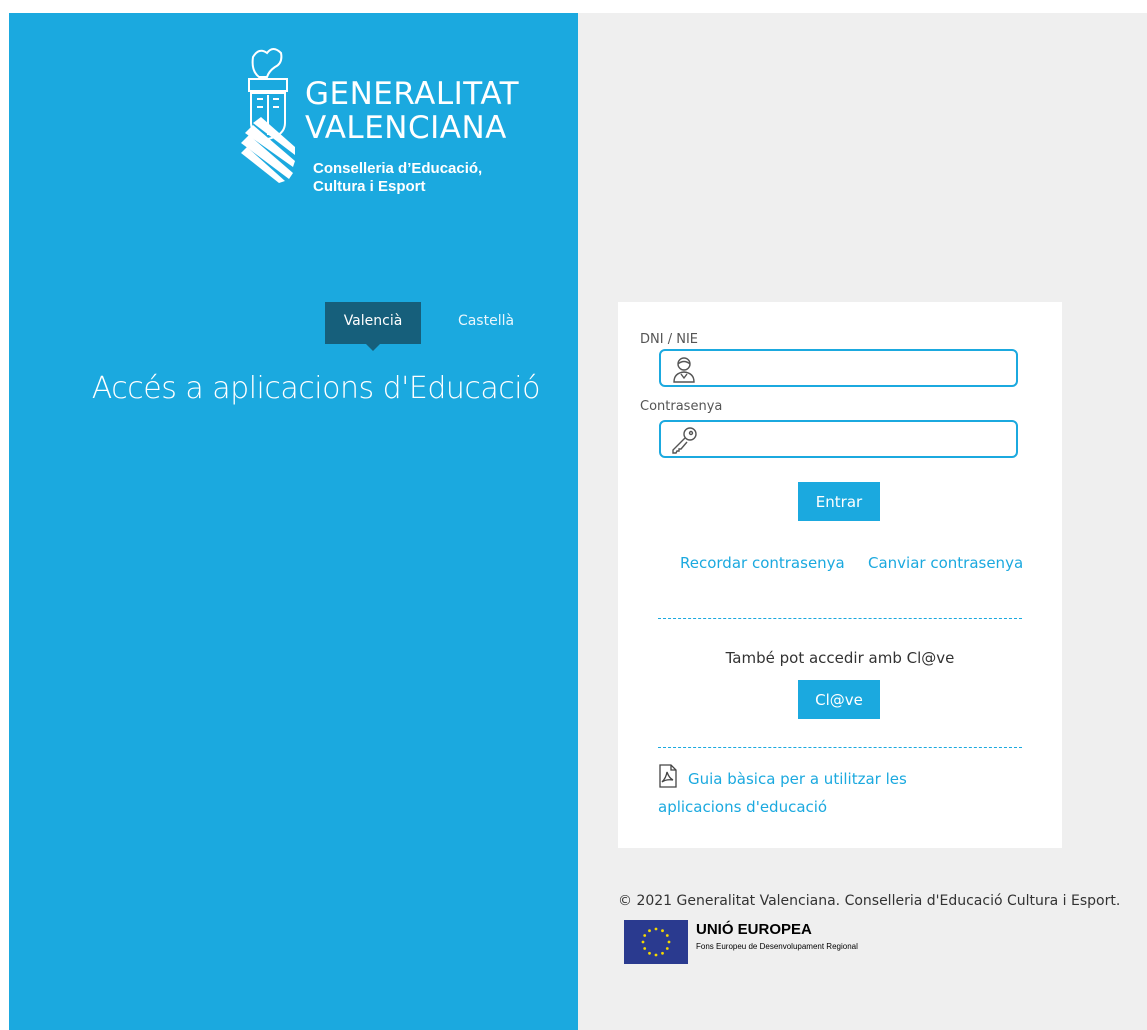 This screenshot has height=1030, width=1147. What do you see at coordinates (486, 323) in the screenshot?
I see `tab-castella: Castellà` at bounding box center [486, 323].